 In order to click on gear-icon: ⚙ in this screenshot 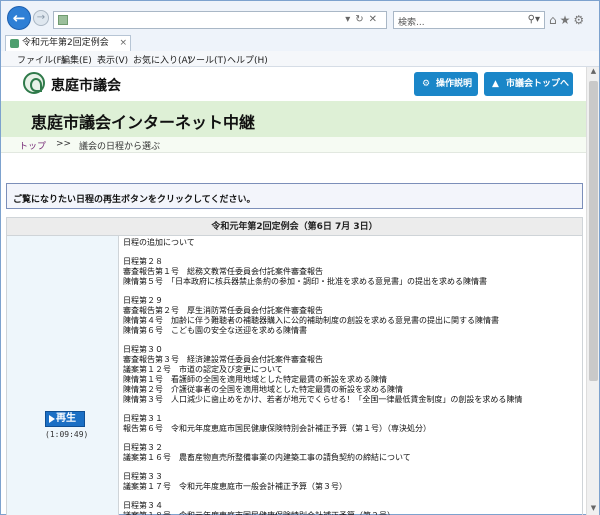, I will do `click(426, 84)`.